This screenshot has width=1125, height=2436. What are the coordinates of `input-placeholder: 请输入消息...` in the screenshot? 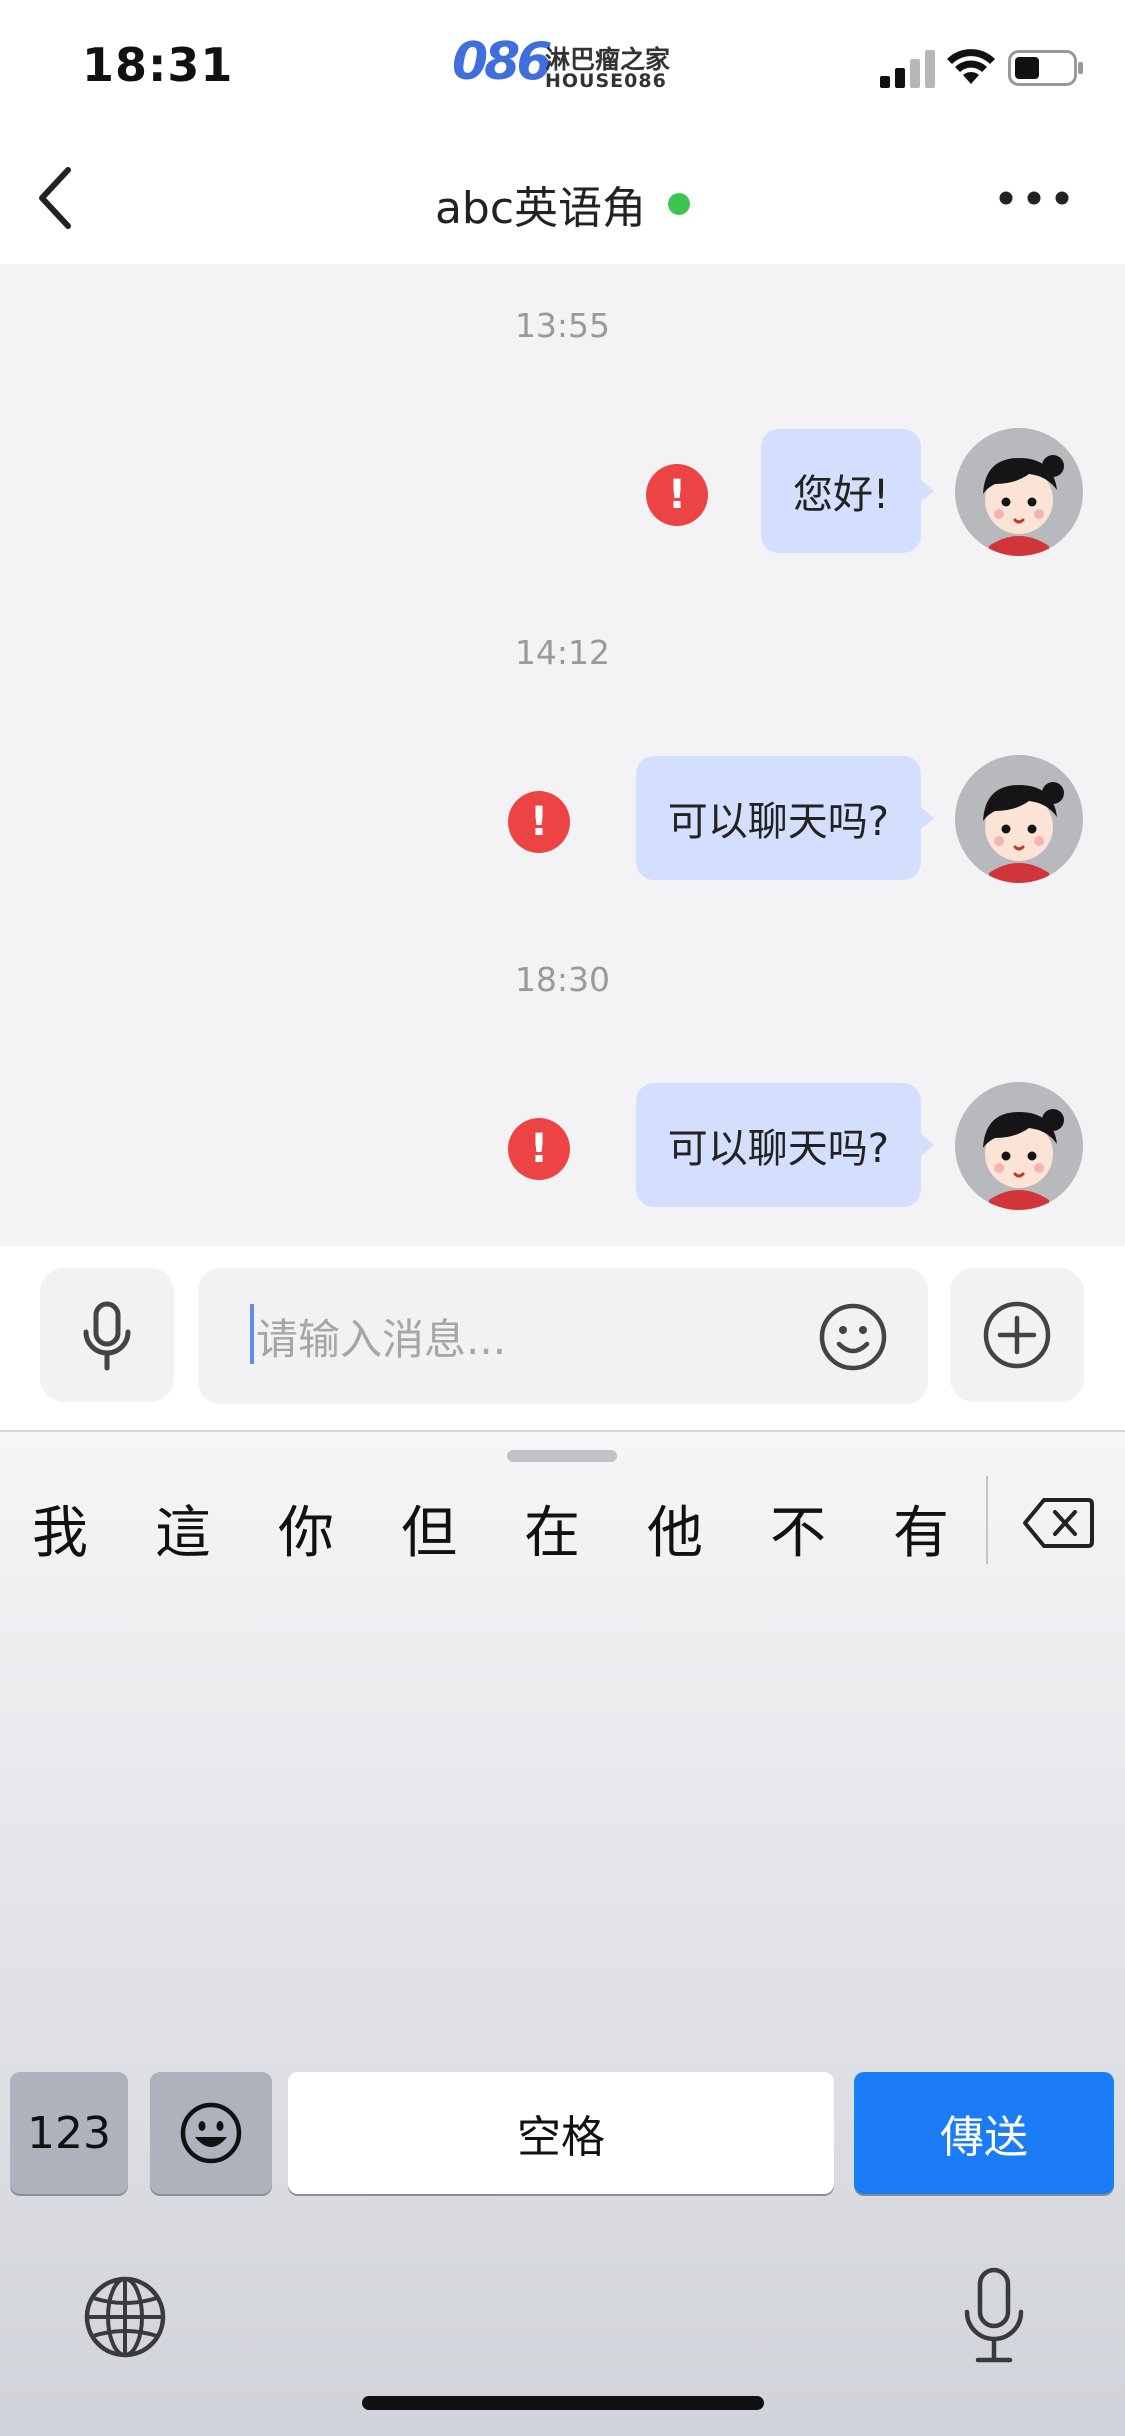 It's located at (381, 1339).